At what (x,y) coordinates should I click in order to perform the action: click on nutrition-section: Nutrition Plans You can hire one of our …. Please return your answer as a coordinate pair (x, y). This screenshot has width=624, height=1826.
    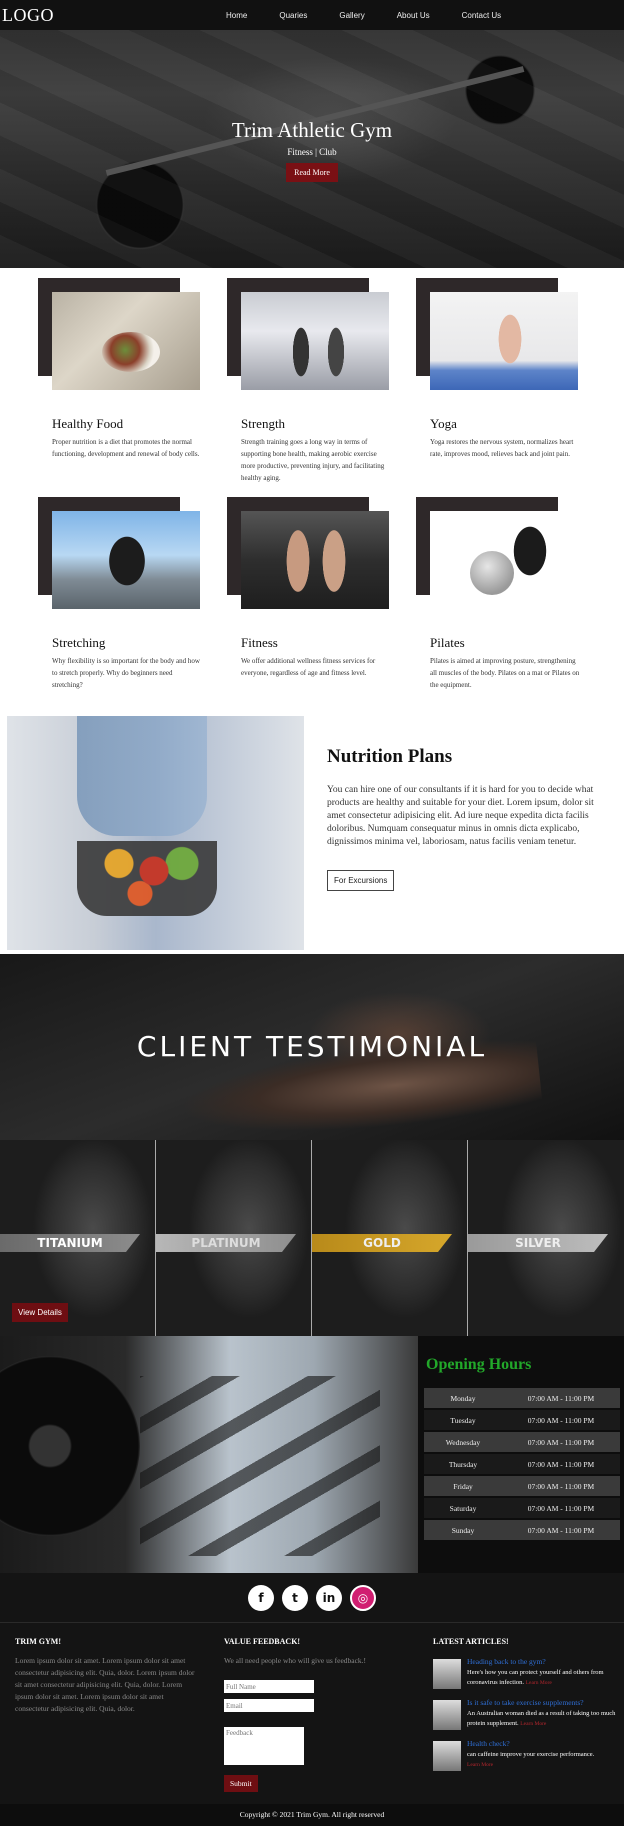
    Looking at the image, I should click on (312, 835).